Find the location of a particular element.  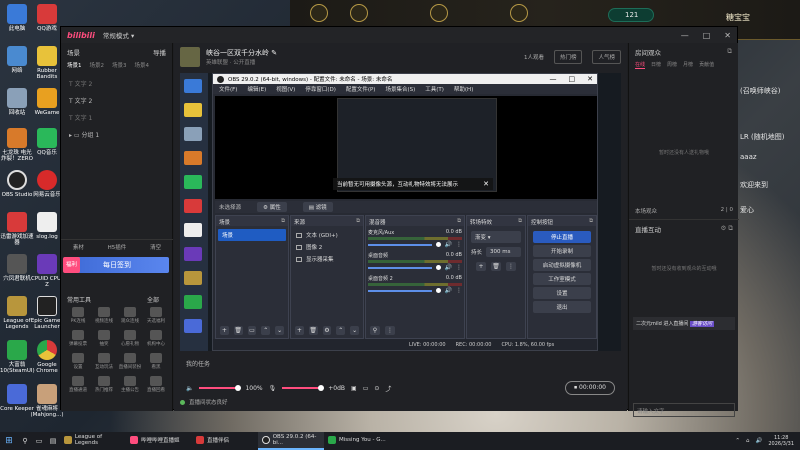

transition-select: 渐变 ▾ is located at coordinates (496, 237).